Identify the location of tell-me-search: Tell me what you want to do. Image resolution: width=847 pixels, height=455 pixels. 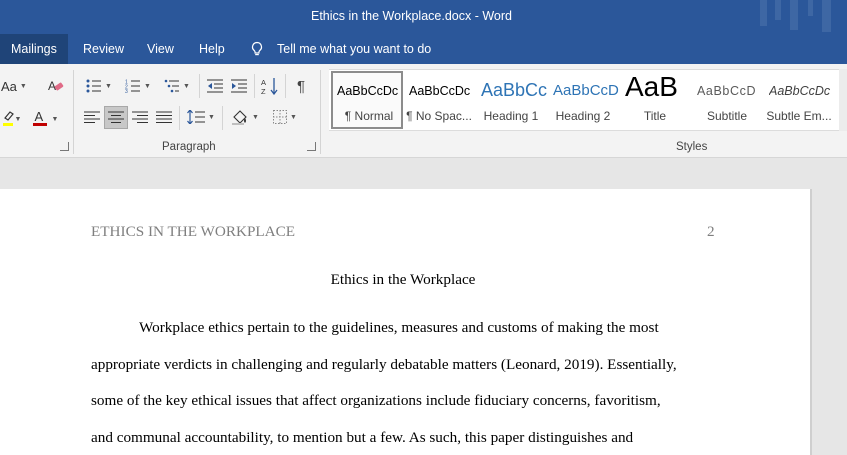
(340, 49).